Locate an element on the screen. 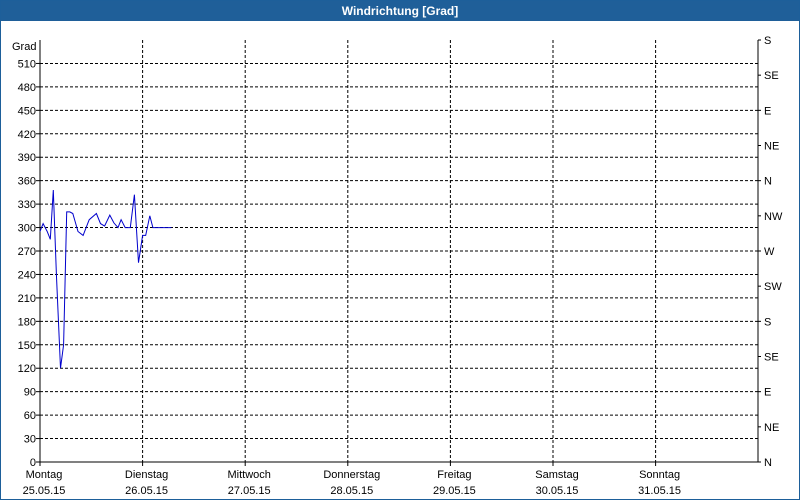  y-tick-label: 270 is located at coordinates (27, 252).